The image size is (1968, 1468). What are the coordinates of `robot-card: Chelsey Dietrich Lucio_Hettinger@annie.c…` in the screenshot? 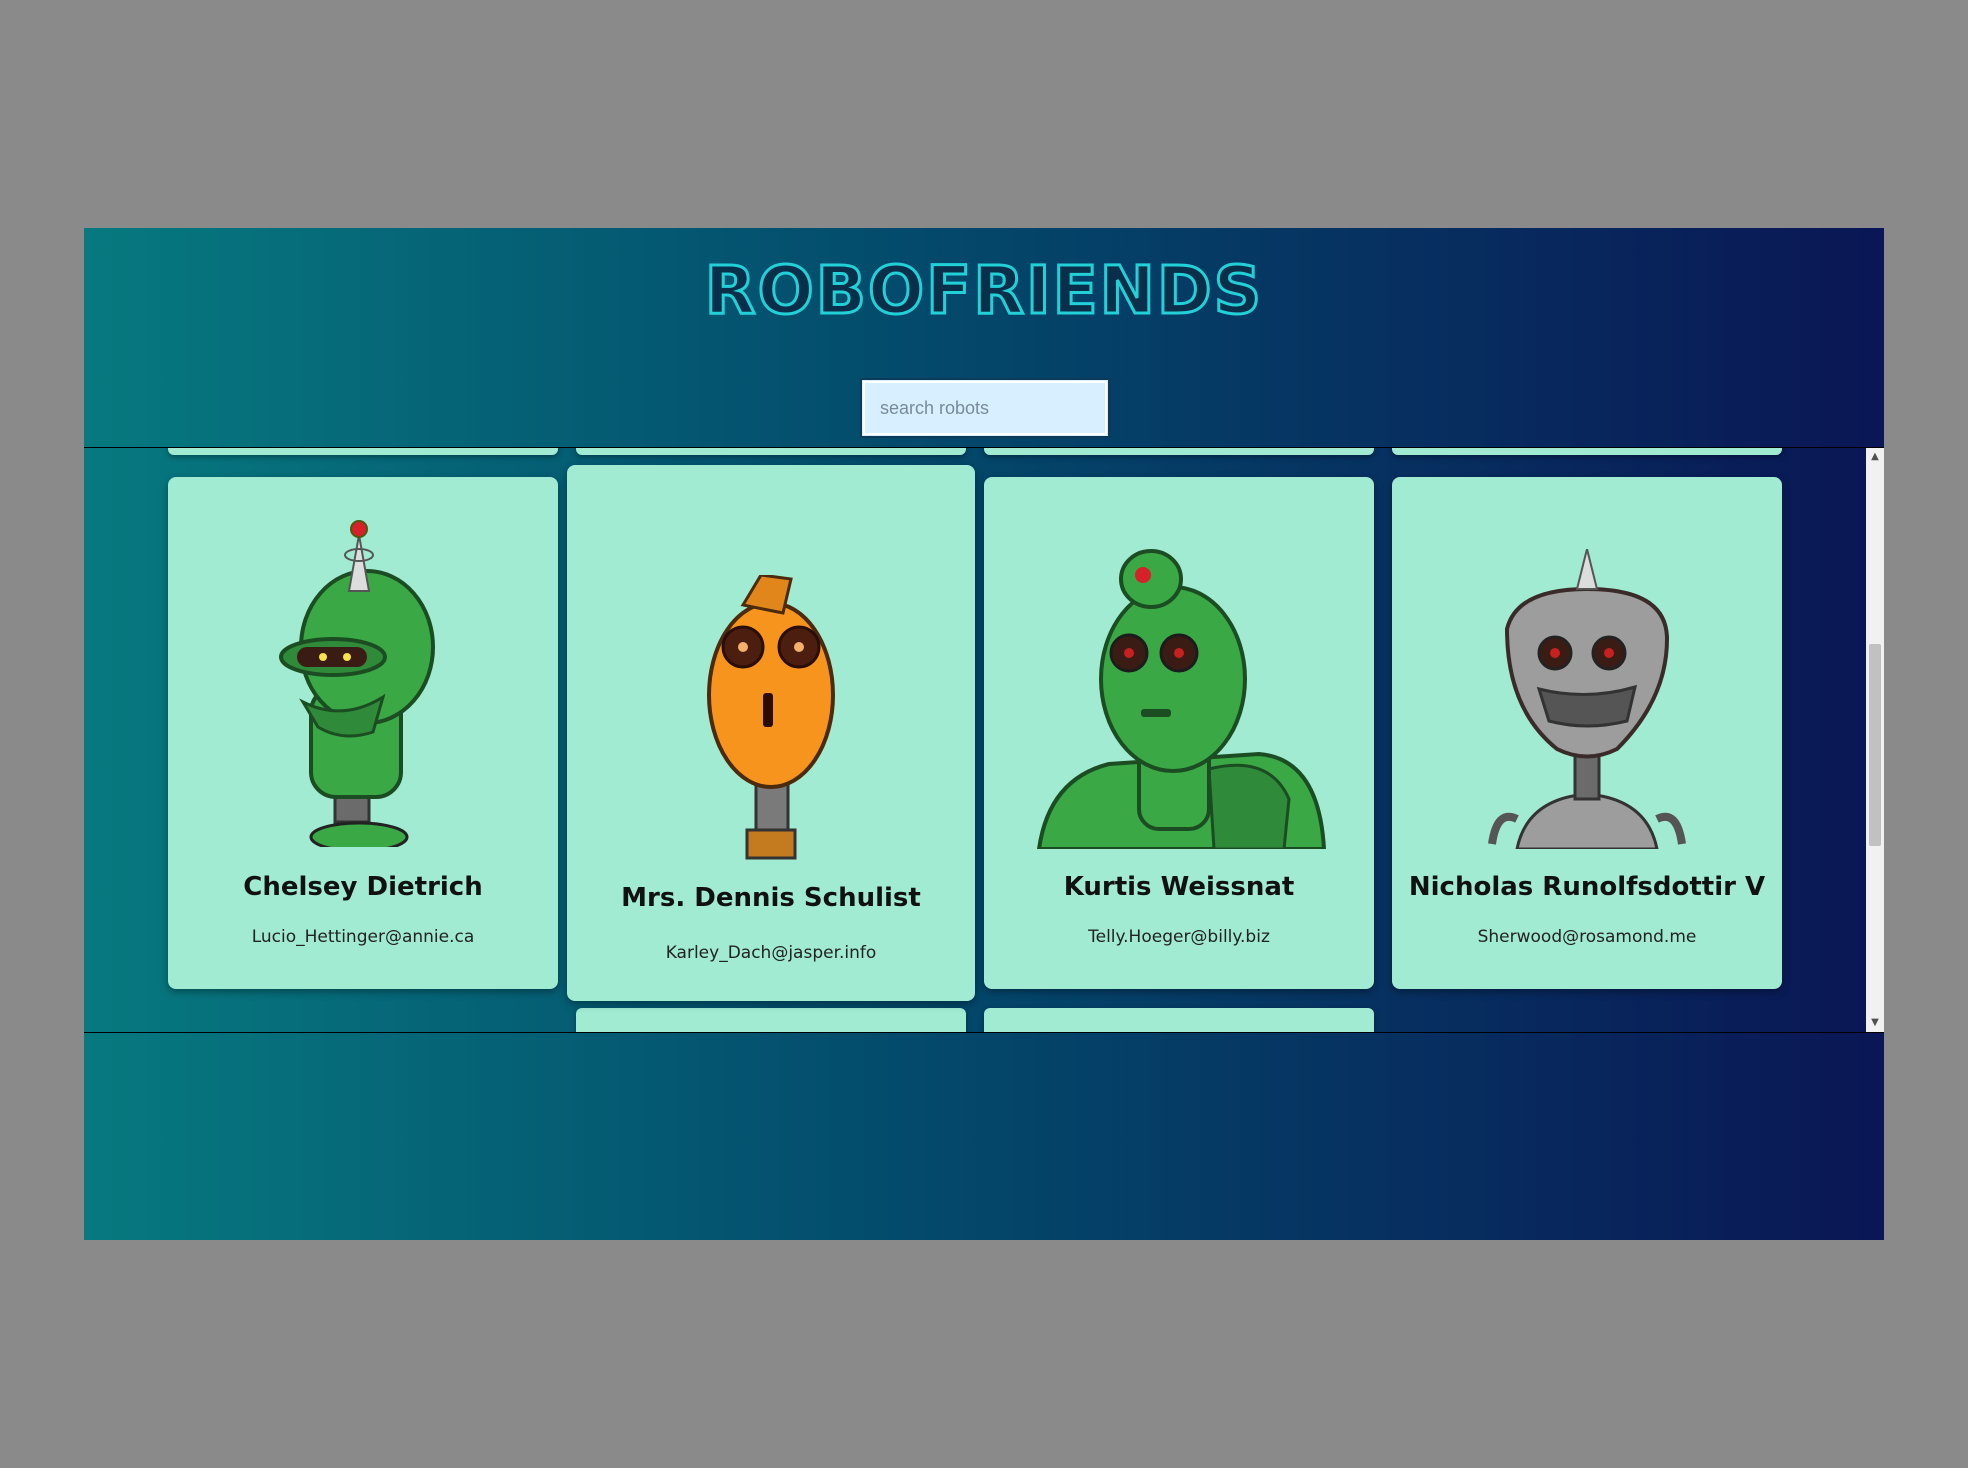 It's located at (363, 733).